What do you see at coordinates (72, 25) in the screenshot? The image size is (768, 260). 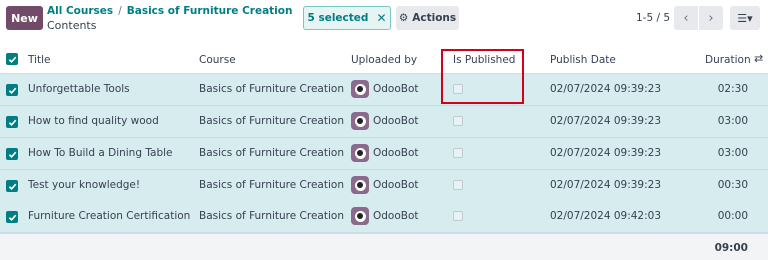 I see `page-title: Contents` at bounding box center [72, 25].